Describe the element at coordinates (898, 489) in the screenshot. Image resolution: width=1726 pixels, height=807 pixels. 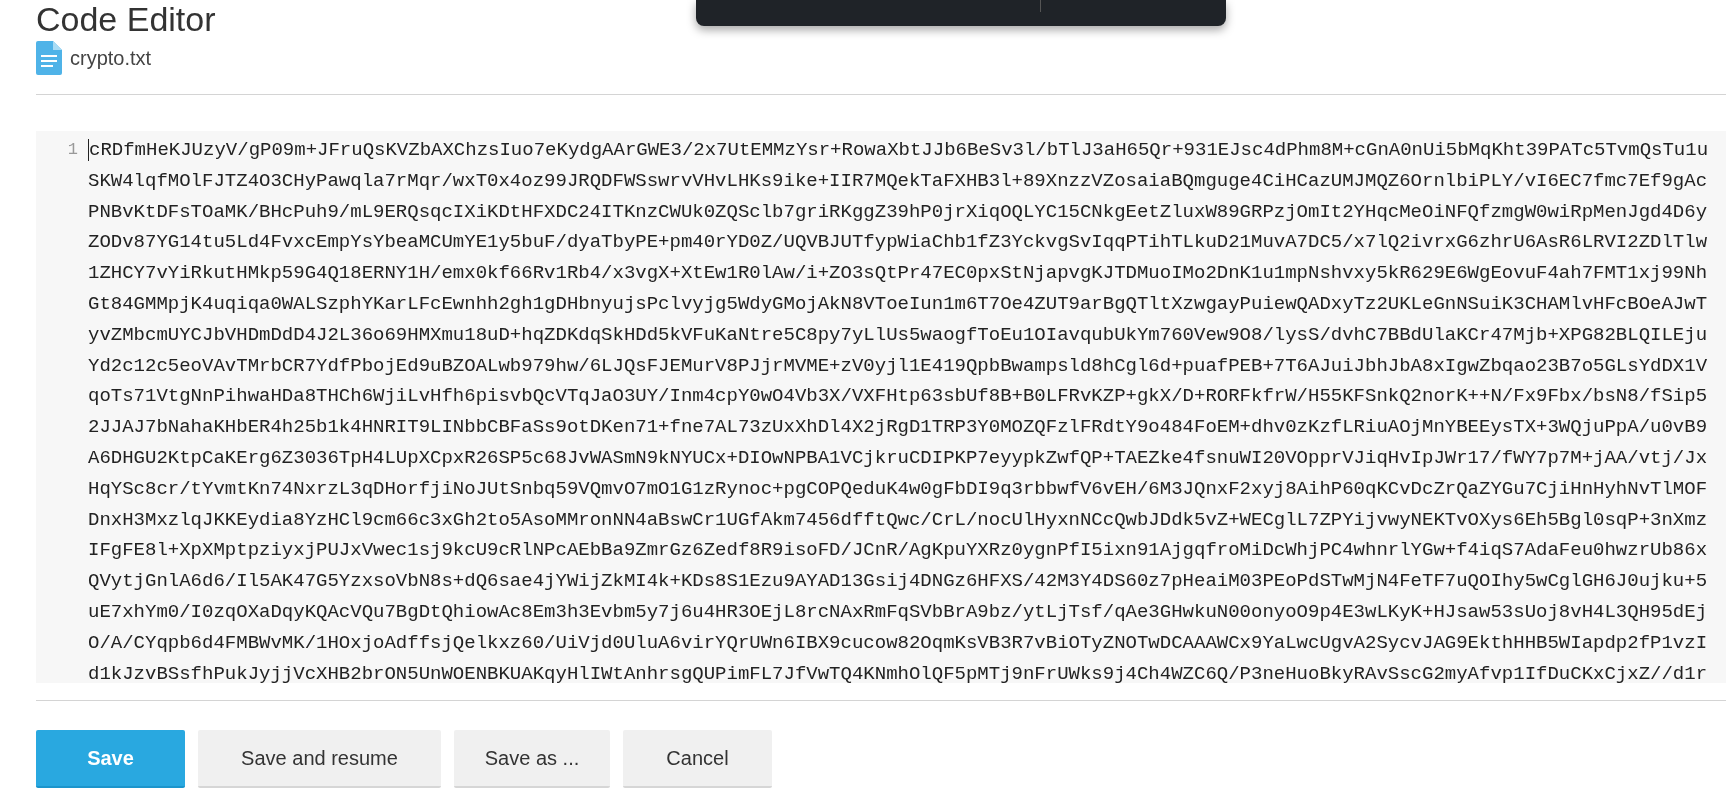
I see `code-text: HqYSc8cr/tYvmtKn74NxrzL3qDHorfjiNoJUtSnbq59VQmvO7mO1G1zRynoc+pgCOPQeduK4w0gFbDI9q3rbbwfV6vEH/6M3JQnxF2xyj8AihP60qKCvDcZrQaZYGu7CjiHnHyhNvTlMOF` at that location.